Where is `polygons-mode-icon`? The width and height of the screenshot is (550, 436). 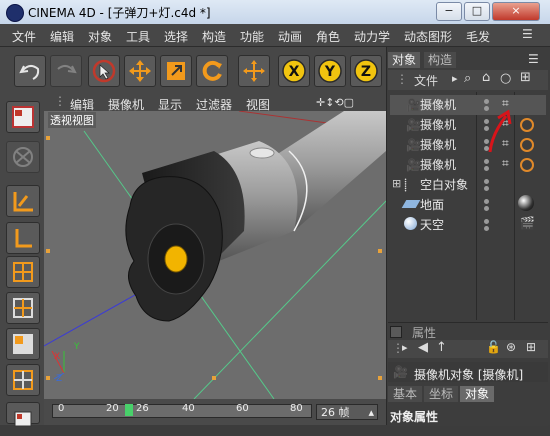 polygons-mode-icon is located at coordinates (23, 344).